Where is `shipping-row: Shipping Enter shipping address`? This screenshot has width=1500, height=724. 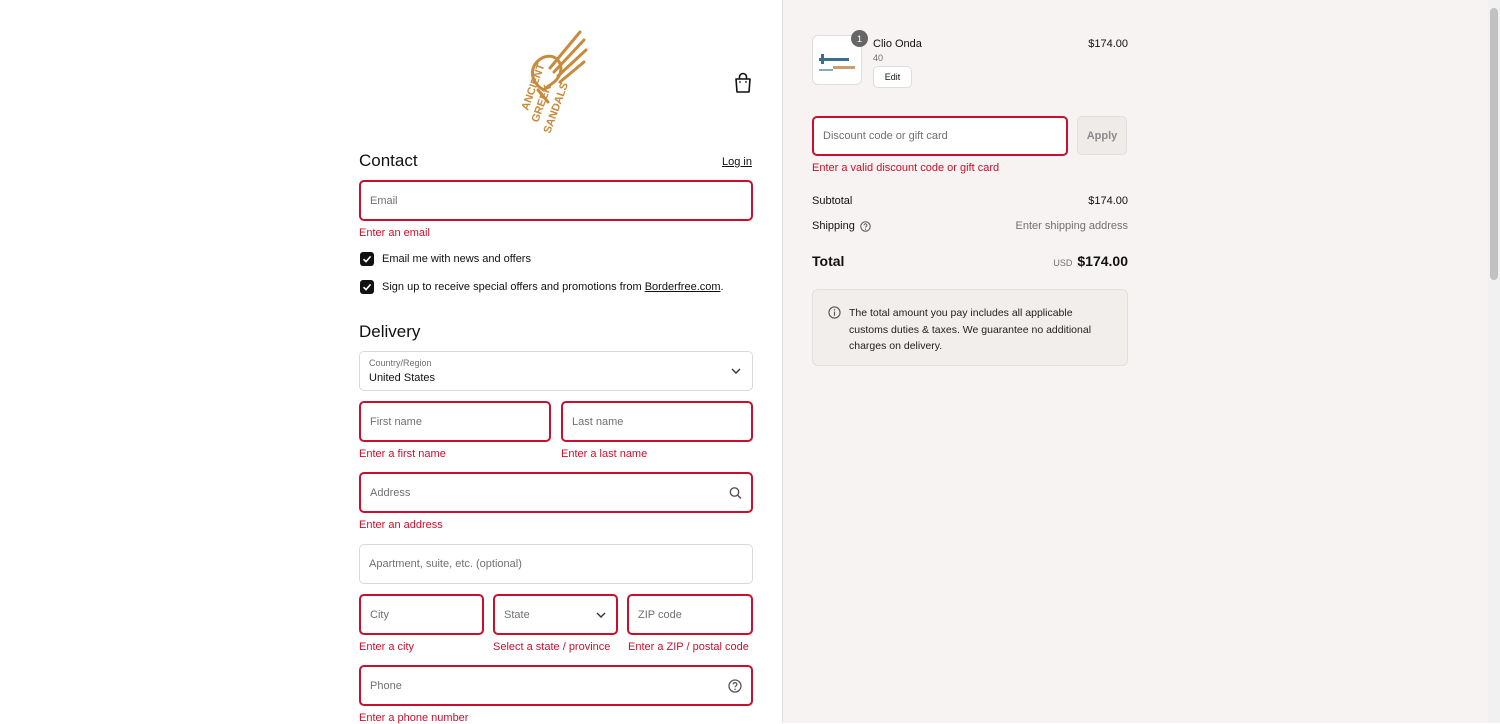
shipping-row: Shipping Enter shipping address is located at coordinates (970, 226).